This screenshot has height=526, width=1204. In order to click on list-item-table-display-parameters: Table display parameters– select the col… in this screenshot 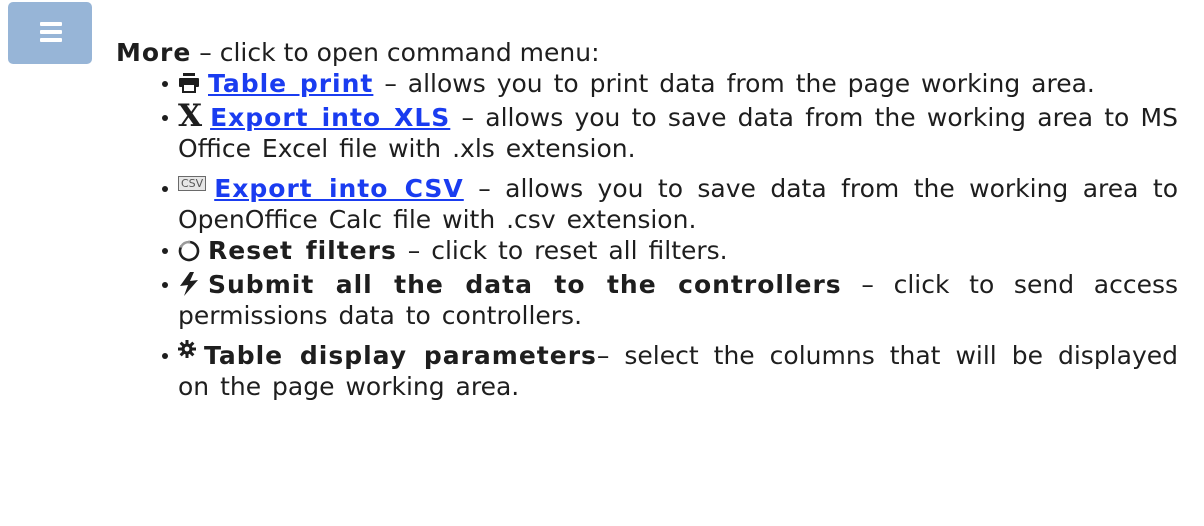, I will do `click(670, 371)`.